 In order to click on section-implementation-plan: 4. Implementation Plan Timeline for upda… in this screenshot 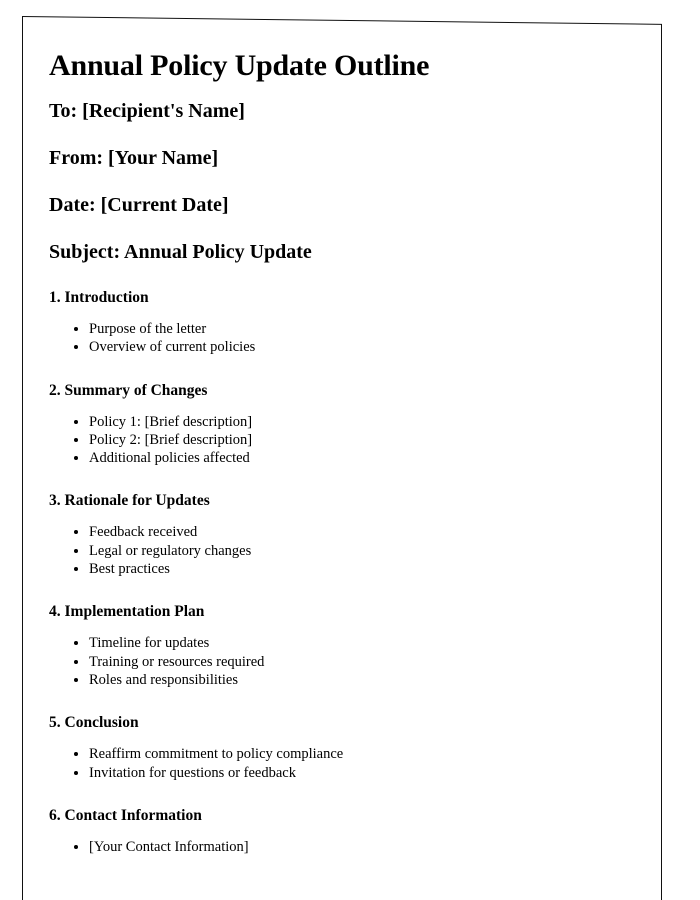, I will do `click(344, 645)`.